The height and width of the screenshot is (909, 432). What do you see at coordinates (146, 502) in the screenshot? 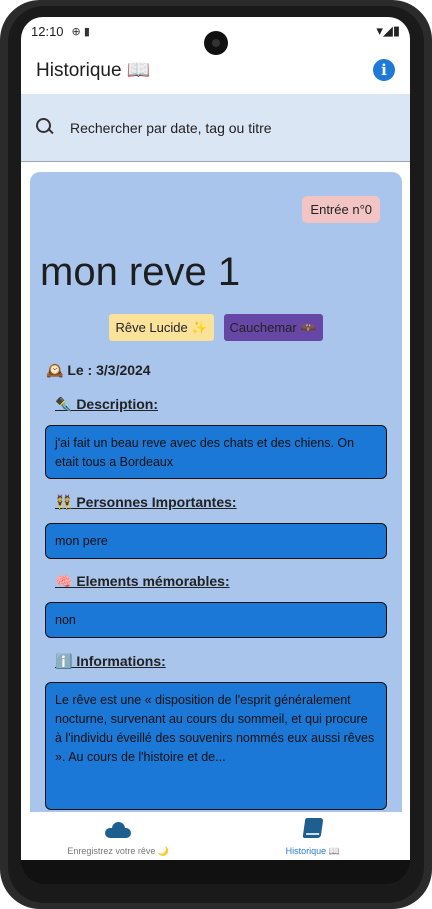
I see `people-label: 👯 Personnes Importantes:` at bounding box center [146, 502].